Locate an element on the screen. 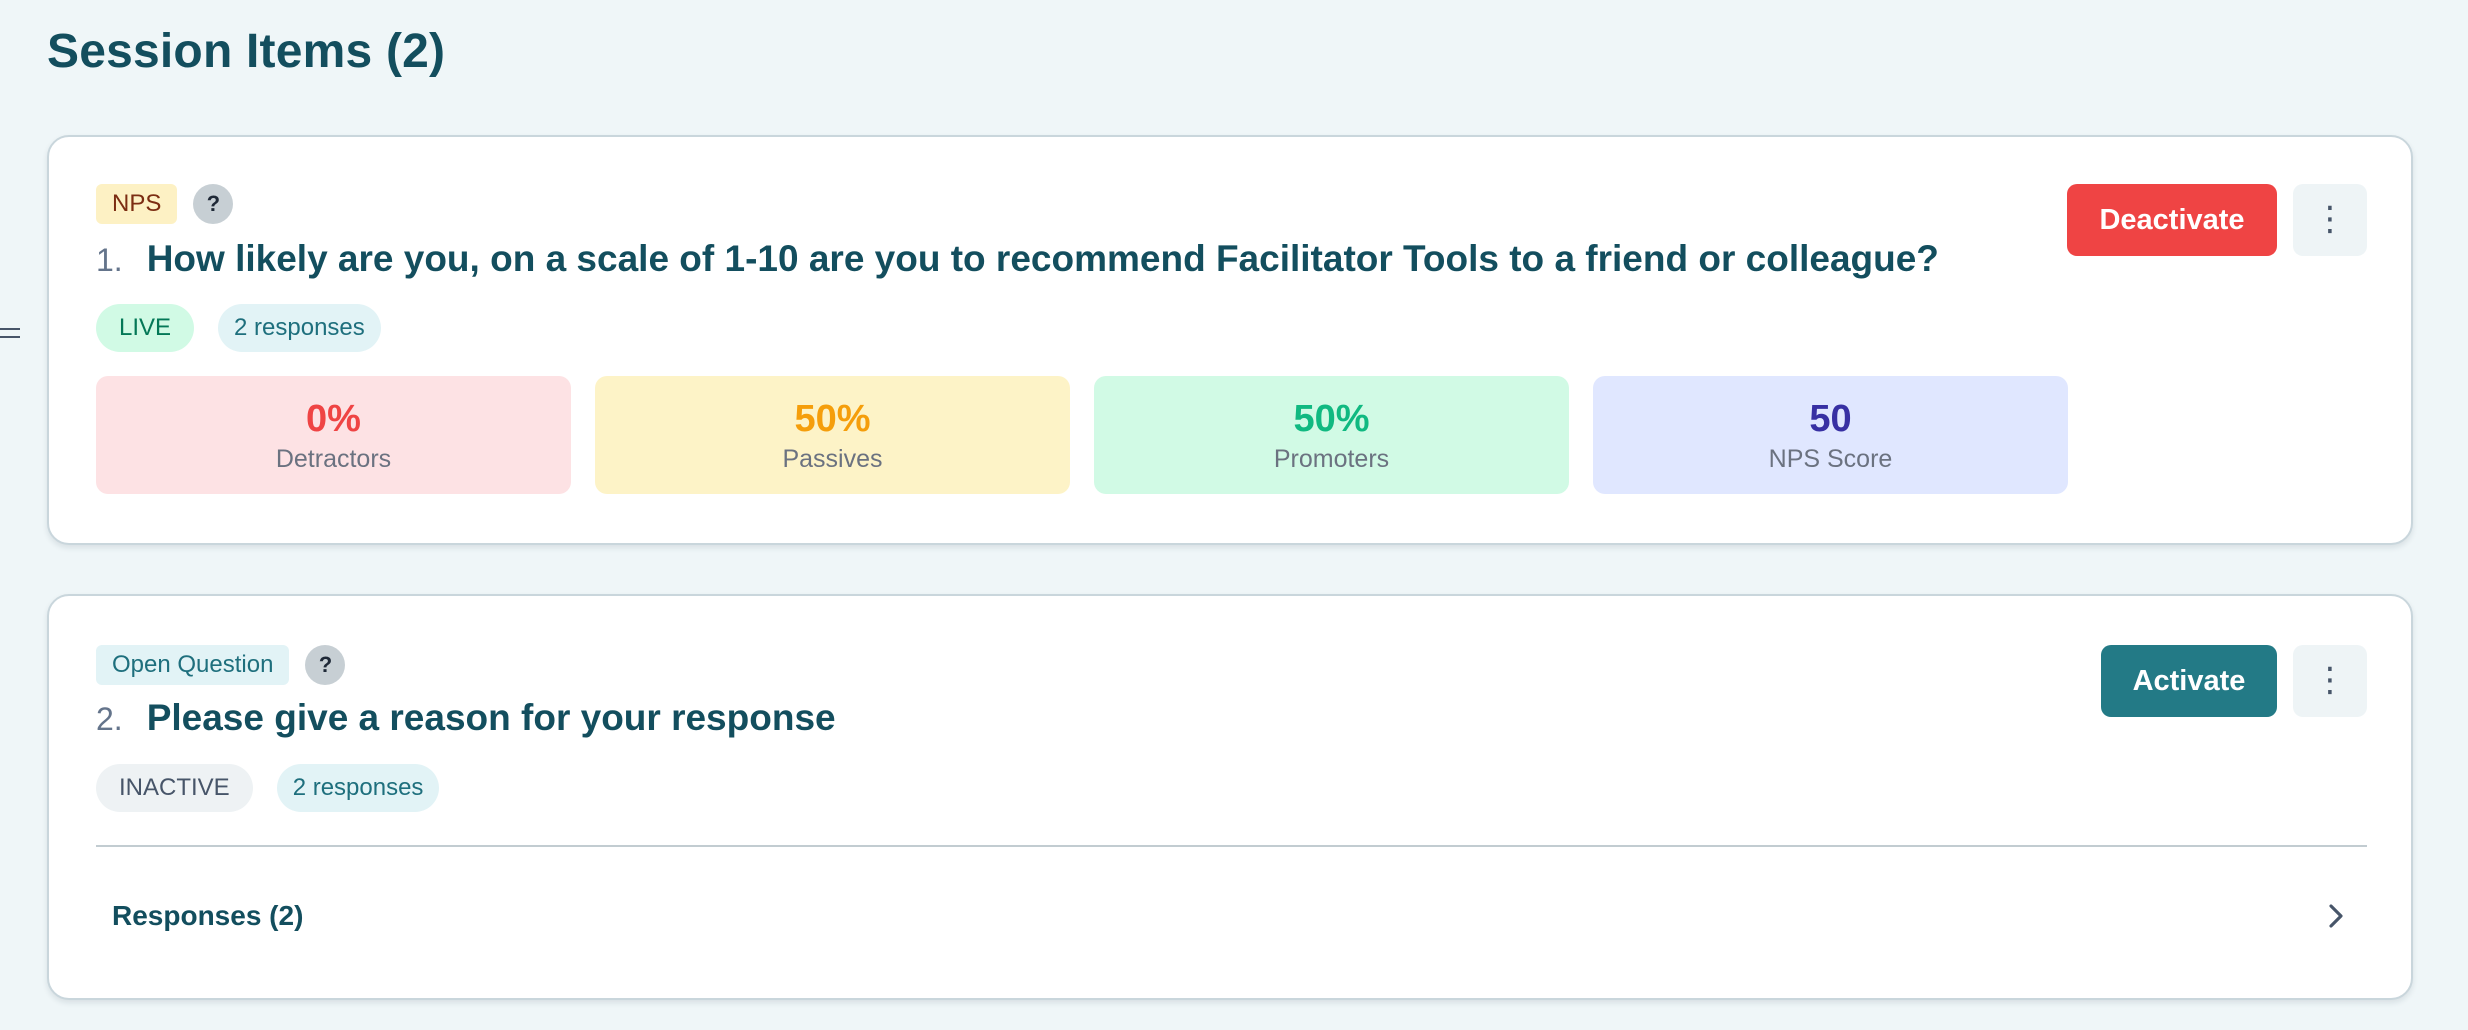  item-tags: Open Question ? is located at coordinates (221, 665).